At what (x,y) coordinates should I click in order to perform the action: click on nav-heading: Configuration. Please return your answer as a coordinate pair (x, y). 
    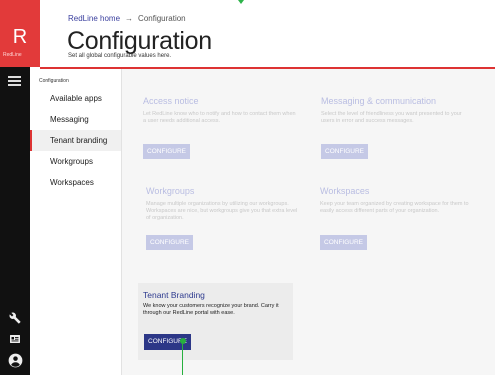
    Looking at the image, I should click on (54, 81).